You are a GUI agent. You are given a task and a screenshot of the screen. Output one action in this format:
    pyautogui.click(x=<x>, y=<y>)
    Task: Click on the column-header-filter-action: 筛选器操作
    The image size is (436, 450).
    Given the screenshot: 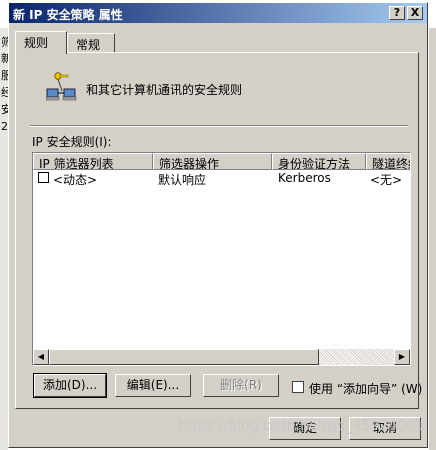 What is the action you would take?
    pyautogui.click(x=212, y=161)
    